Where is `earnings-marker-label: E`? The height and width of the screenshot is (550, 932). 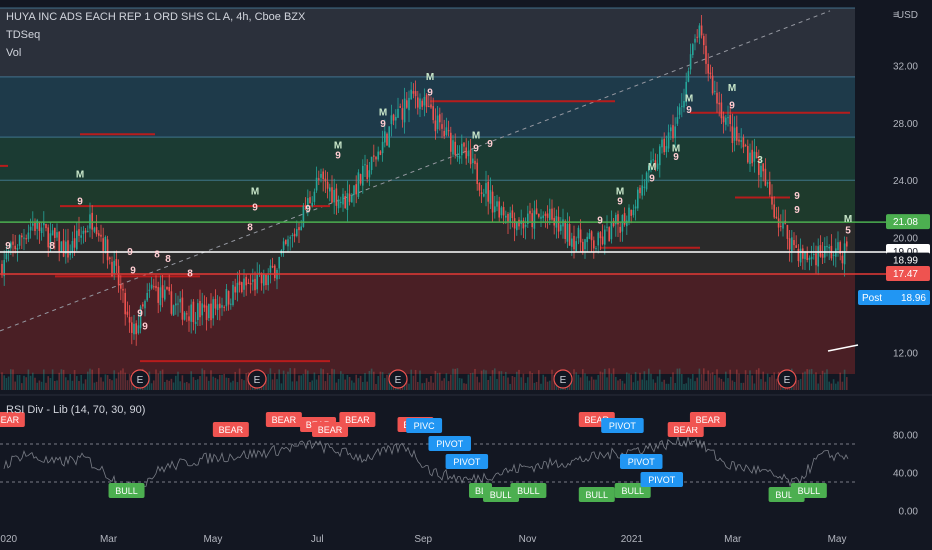
earnings-marker-label: E is located at coordinates (563, 380).